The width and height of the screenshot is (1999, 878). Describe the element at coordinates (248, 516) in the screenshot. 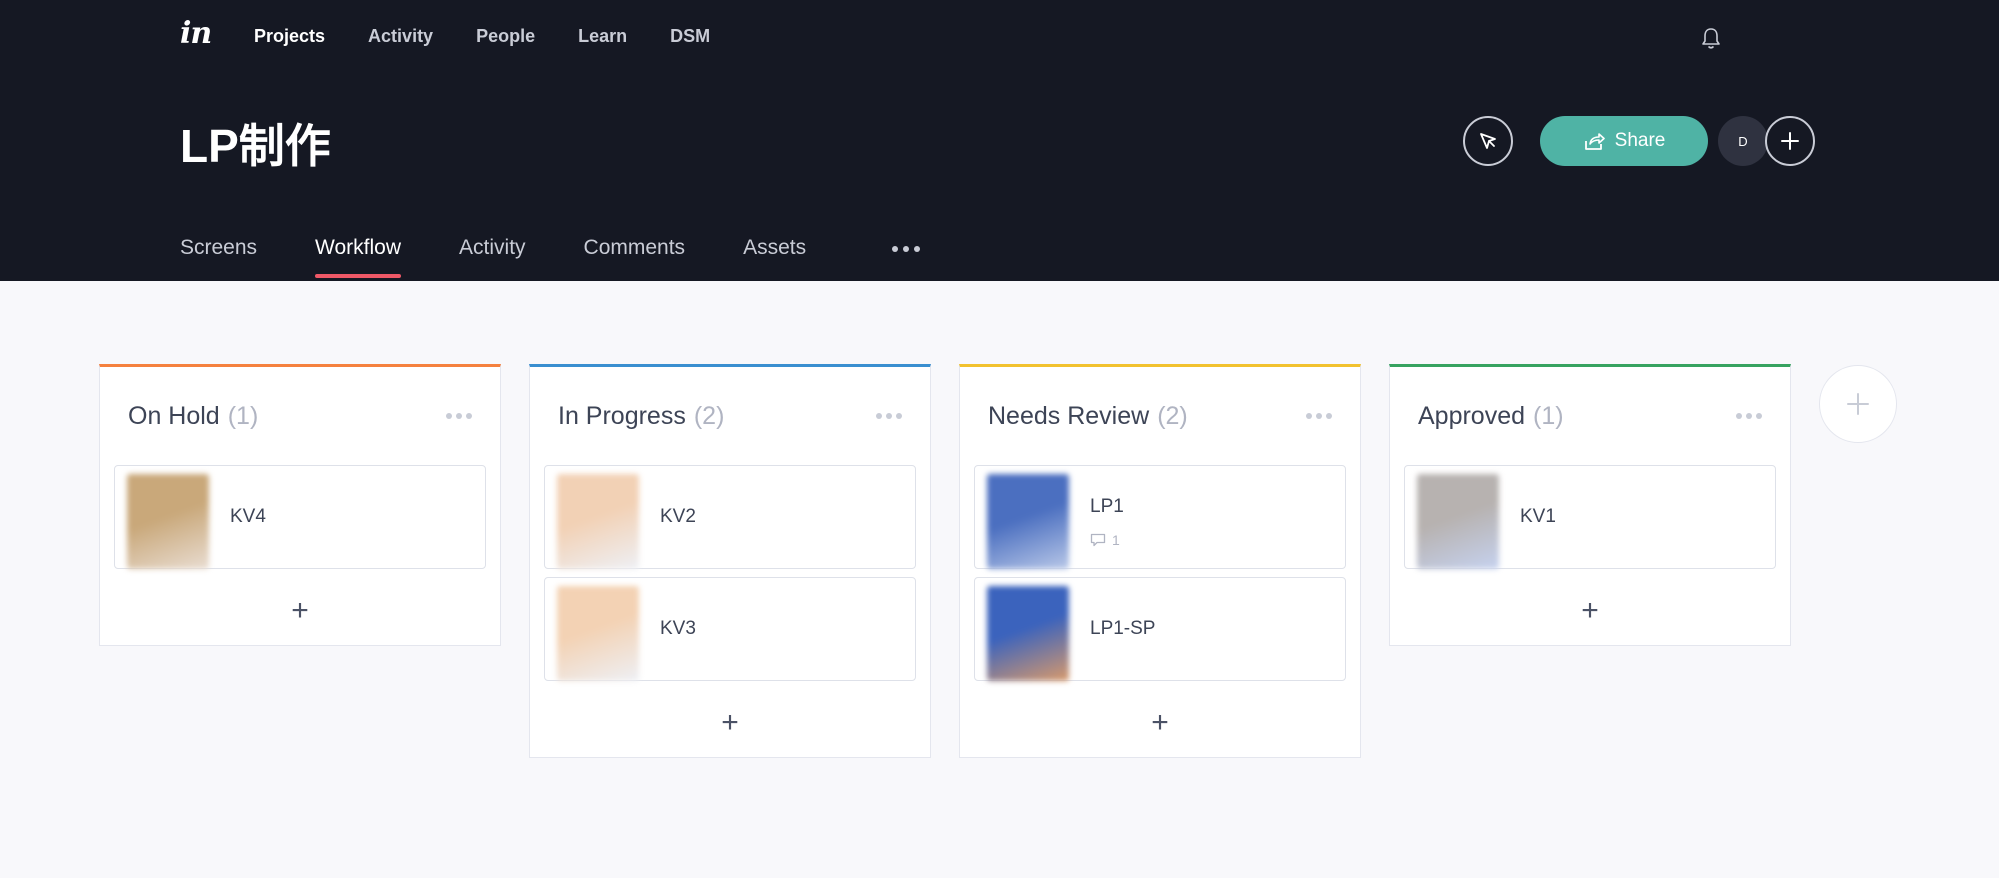

I see `screen-name: KV4` at that location.